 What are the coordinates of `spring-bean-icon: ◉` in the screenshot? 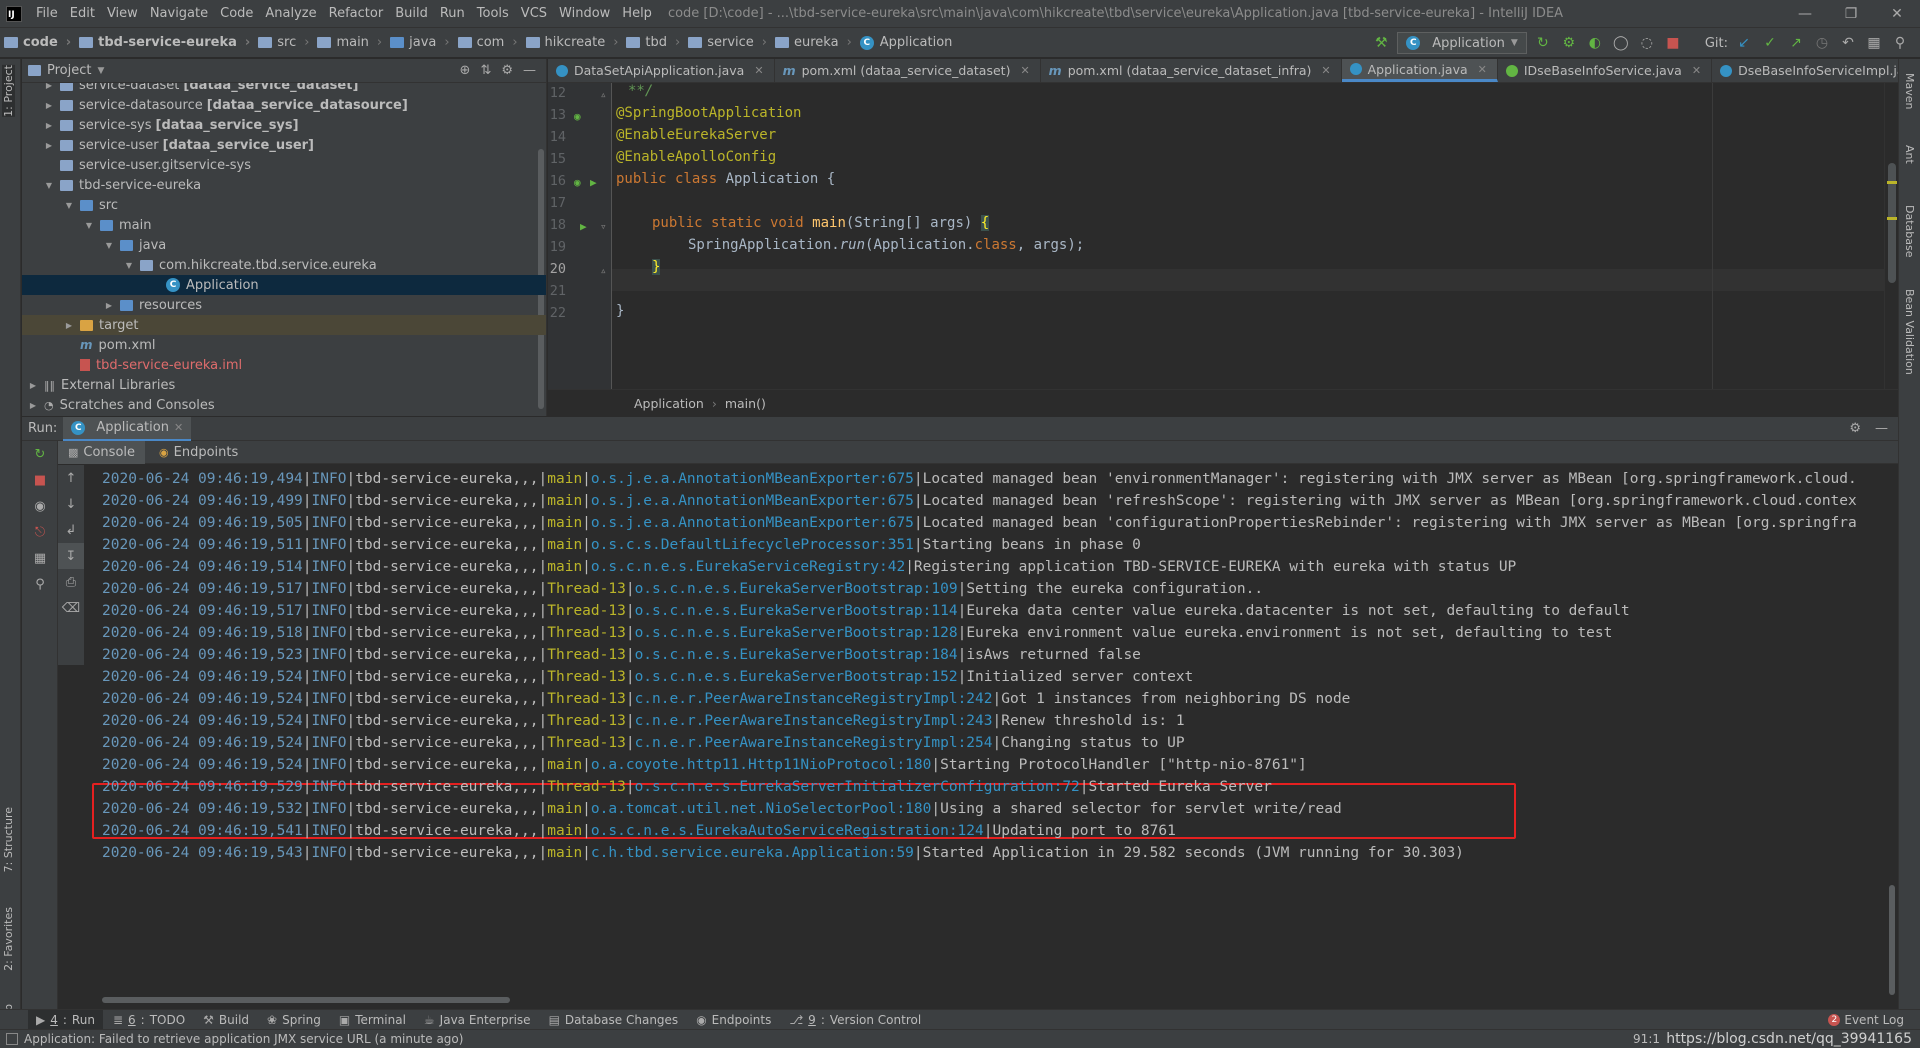 It's located at (580, 116).